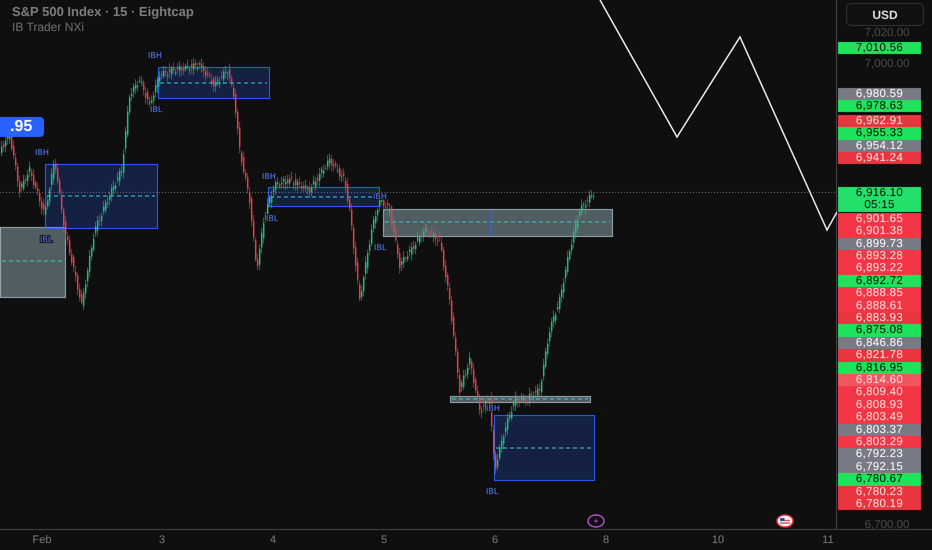 Image resolution: width=932 pixels, height=550 pixels. What do you see at coordinates (384, 540) in the screenshot?
I see `date-label: 5` at bounding box center [384, 540].